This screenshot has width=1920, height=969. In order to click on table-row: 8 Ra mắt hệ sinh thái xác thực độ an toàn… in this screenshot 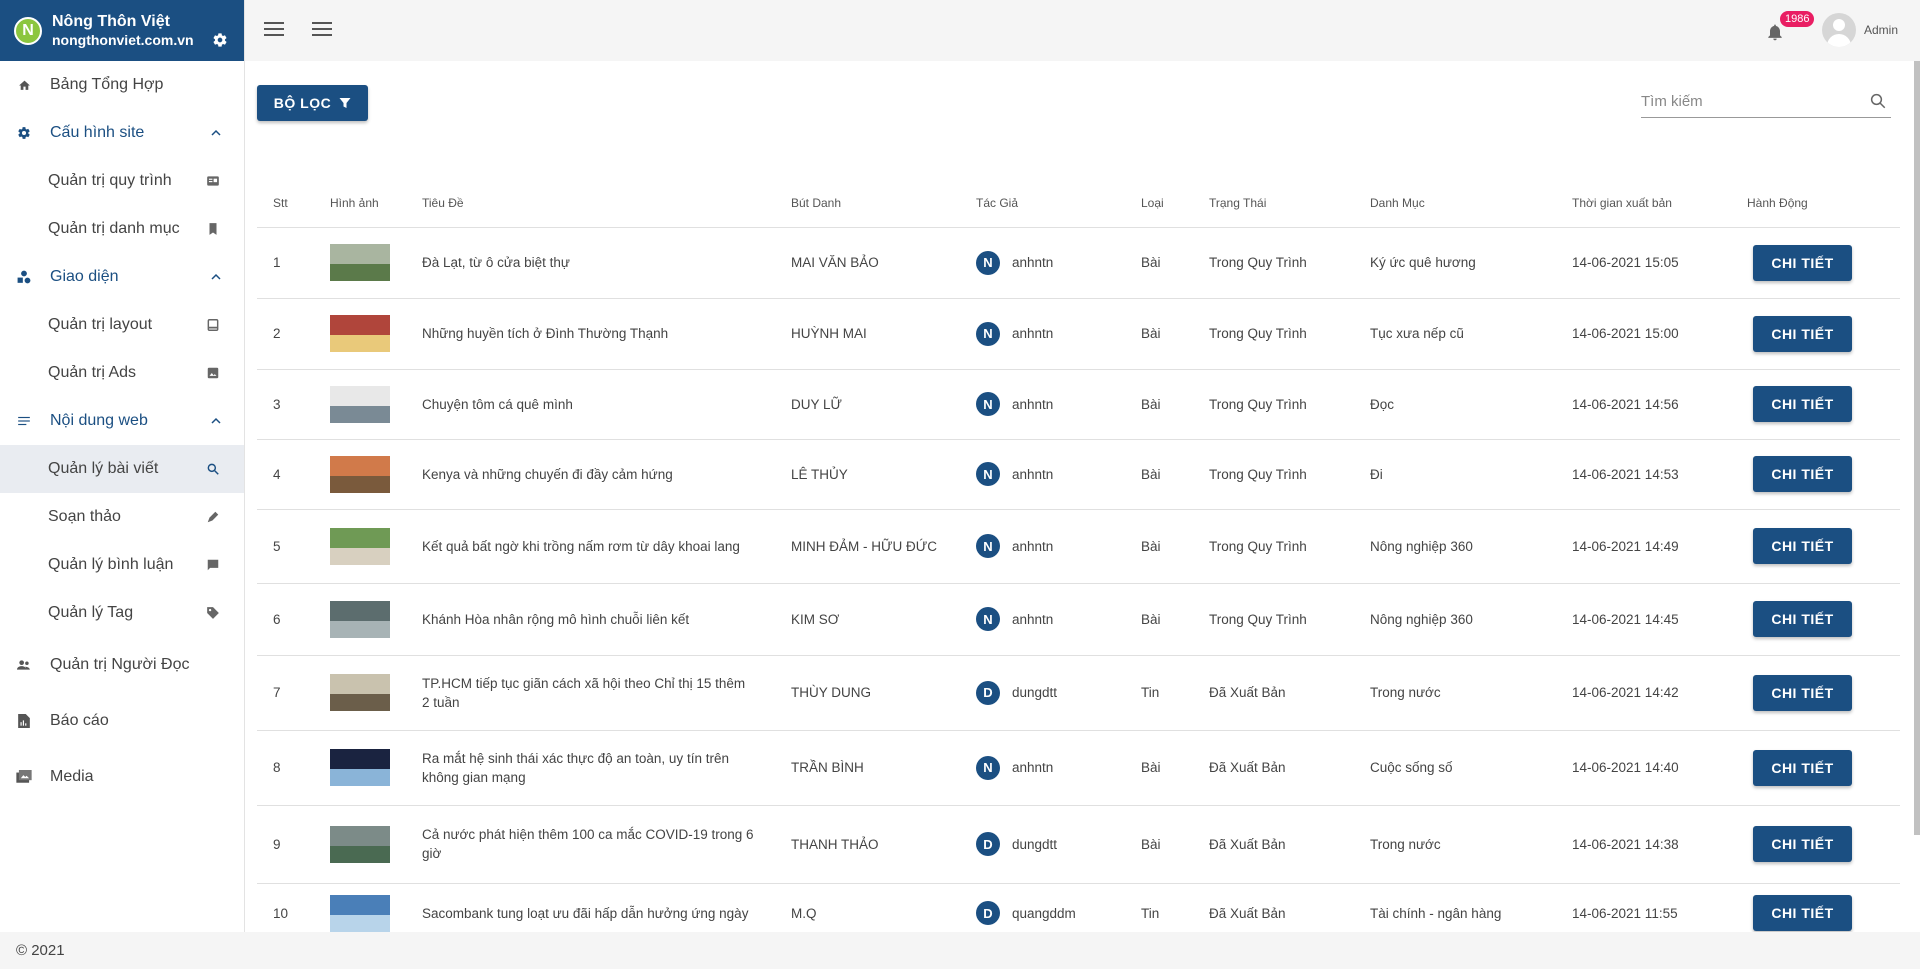, I will do `click(1078, 768)`.